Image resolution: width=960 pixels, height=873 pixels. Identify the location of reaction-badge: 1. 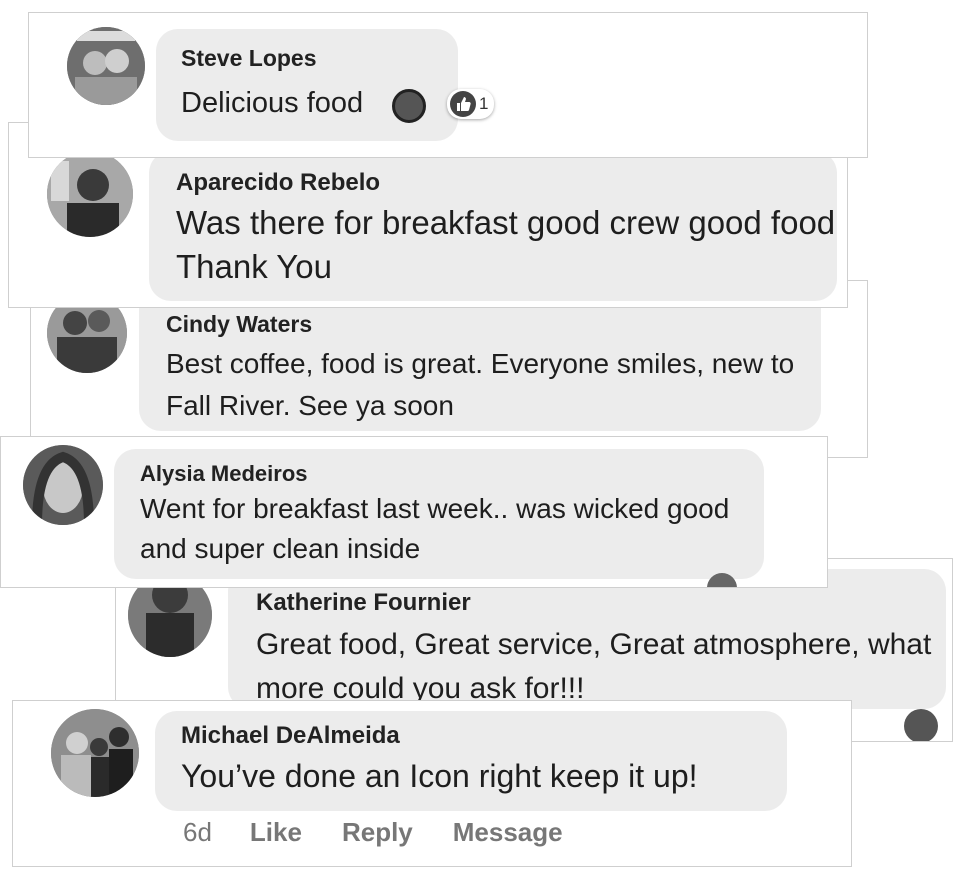
(471, 104).